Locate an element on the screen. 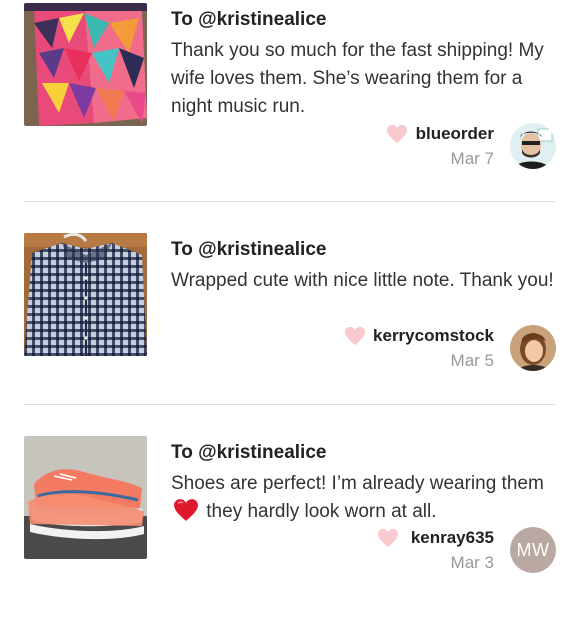 The image size is (580, 636). geometric-leggings-image is located at coordinates (85, 64).